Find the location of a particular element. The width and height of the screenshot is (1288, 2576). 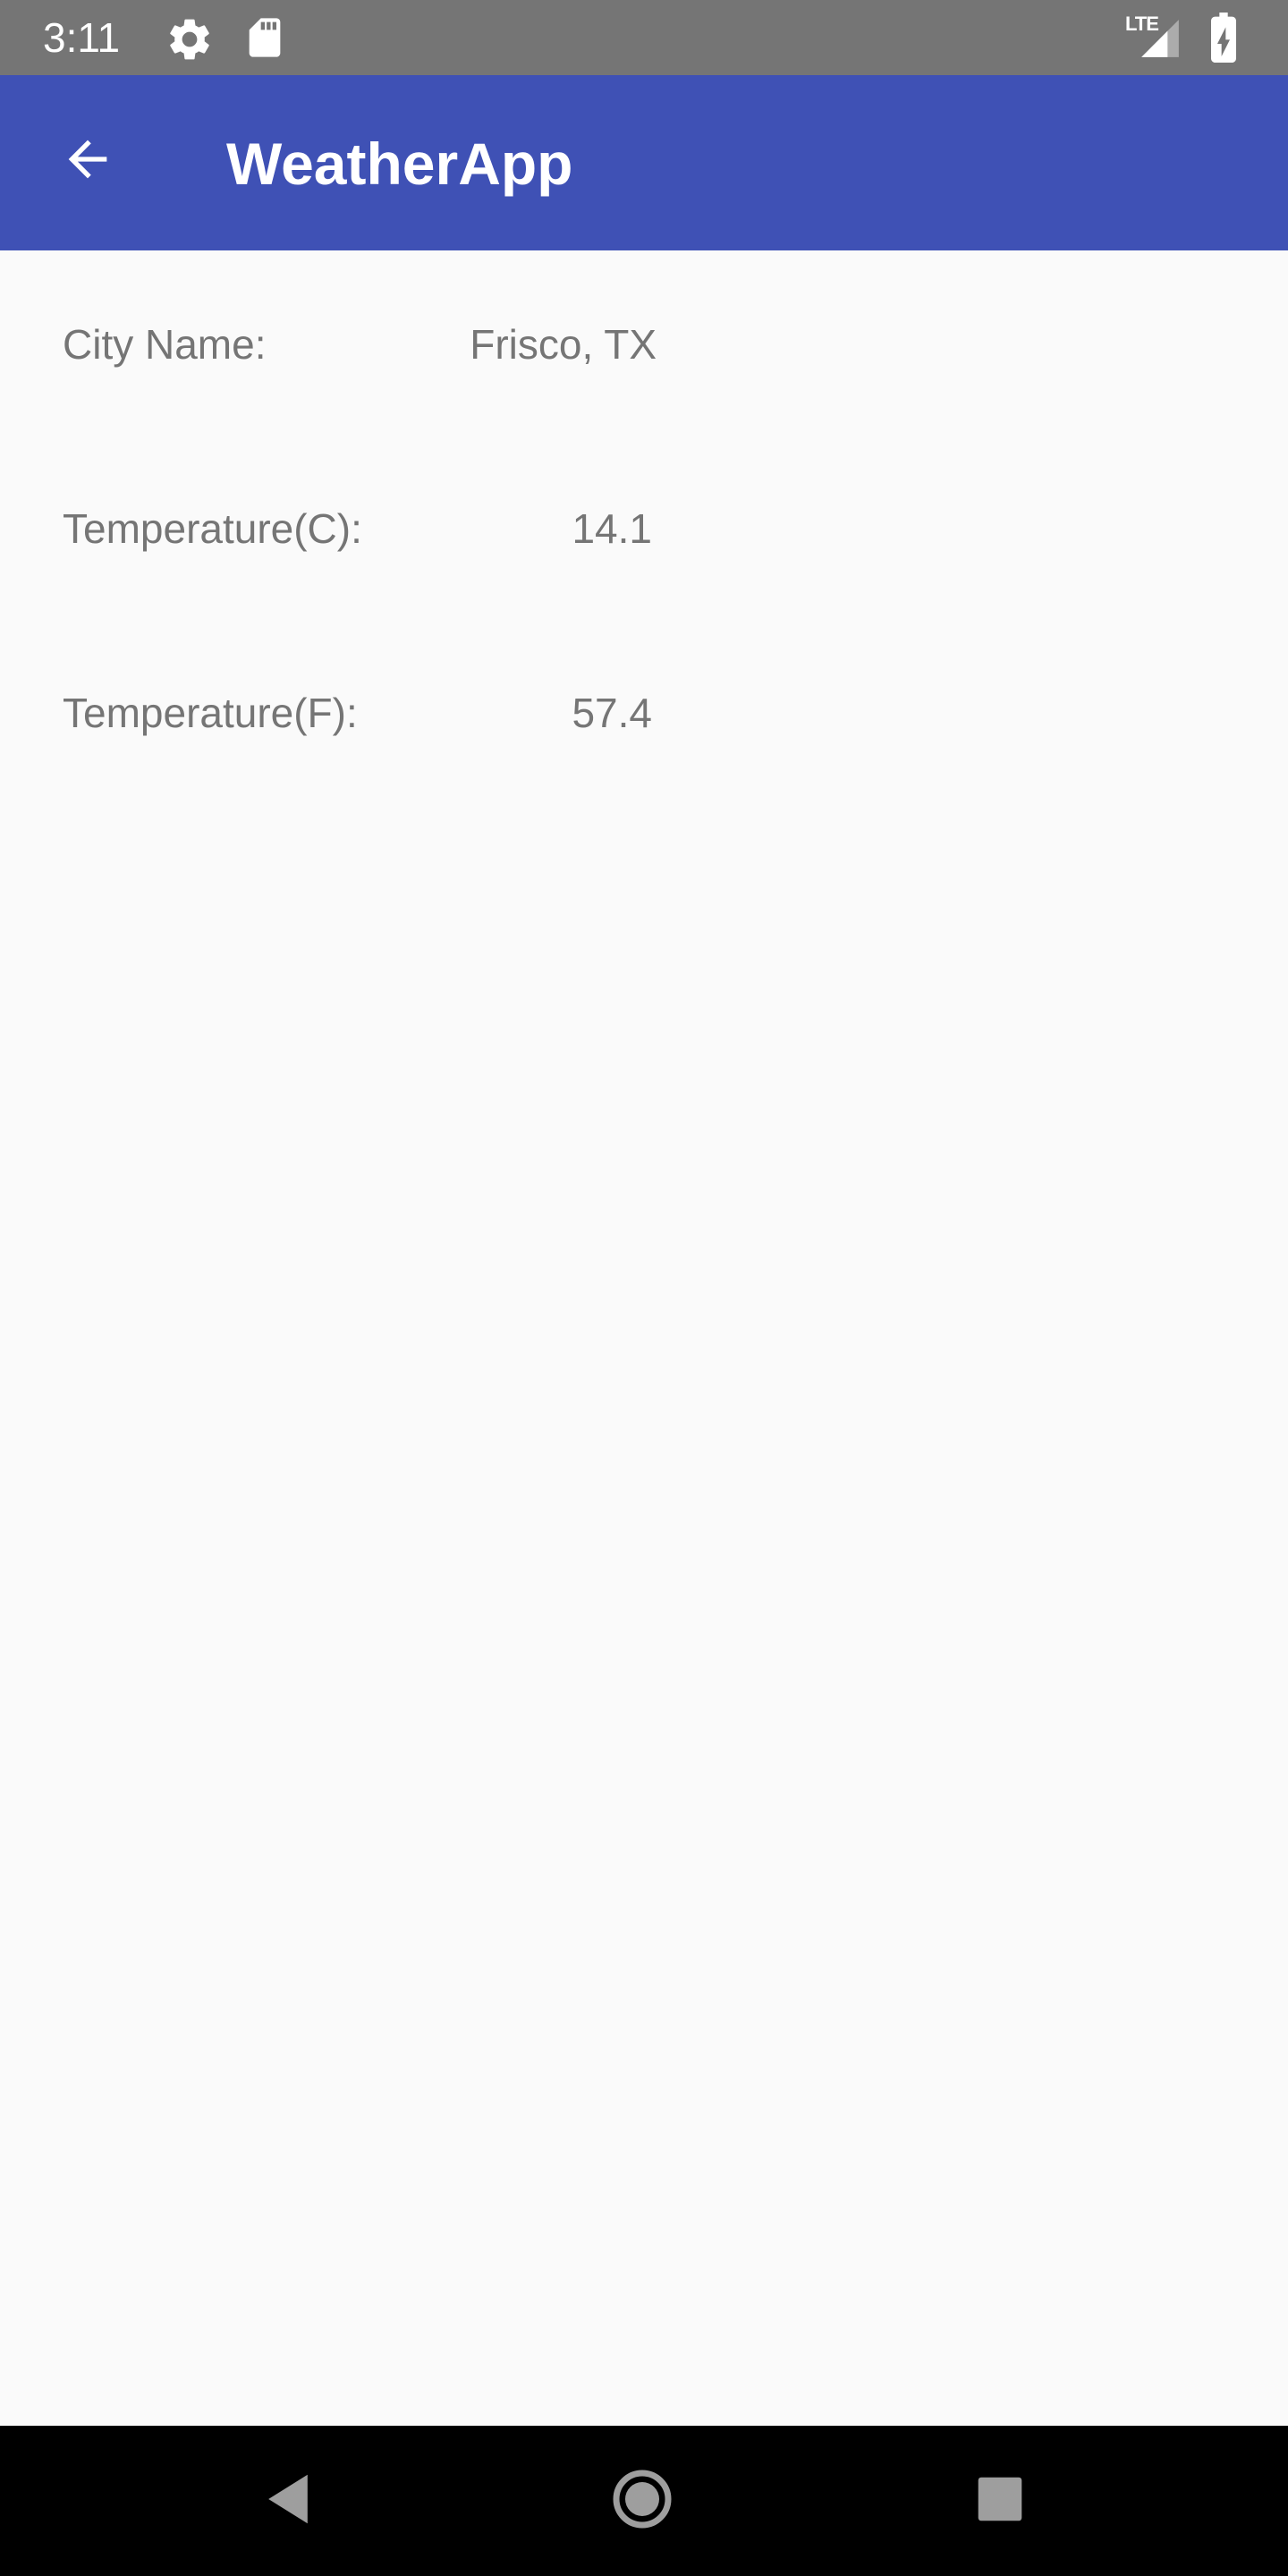

signal-icon is located at coordinates (1160, 40).